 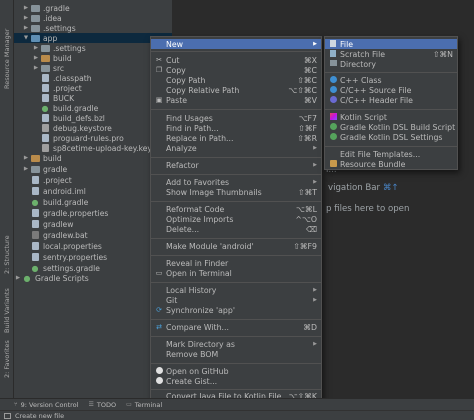 I want to click on menu-item-refactor: Refactor ▶, so click(x=236, y=165).